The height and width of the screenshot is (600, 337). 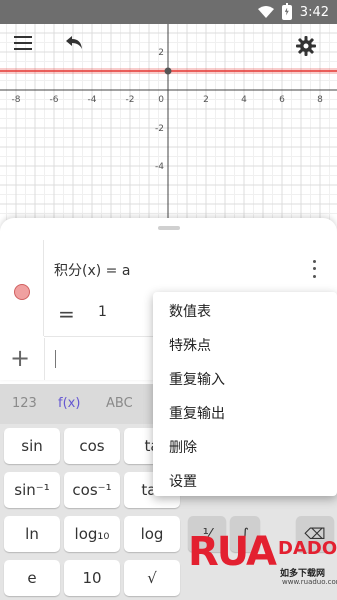 What do you see at coordinates (74, 42) in the screenshot?
I see `undo-icon` at bounding box center [74, 42].